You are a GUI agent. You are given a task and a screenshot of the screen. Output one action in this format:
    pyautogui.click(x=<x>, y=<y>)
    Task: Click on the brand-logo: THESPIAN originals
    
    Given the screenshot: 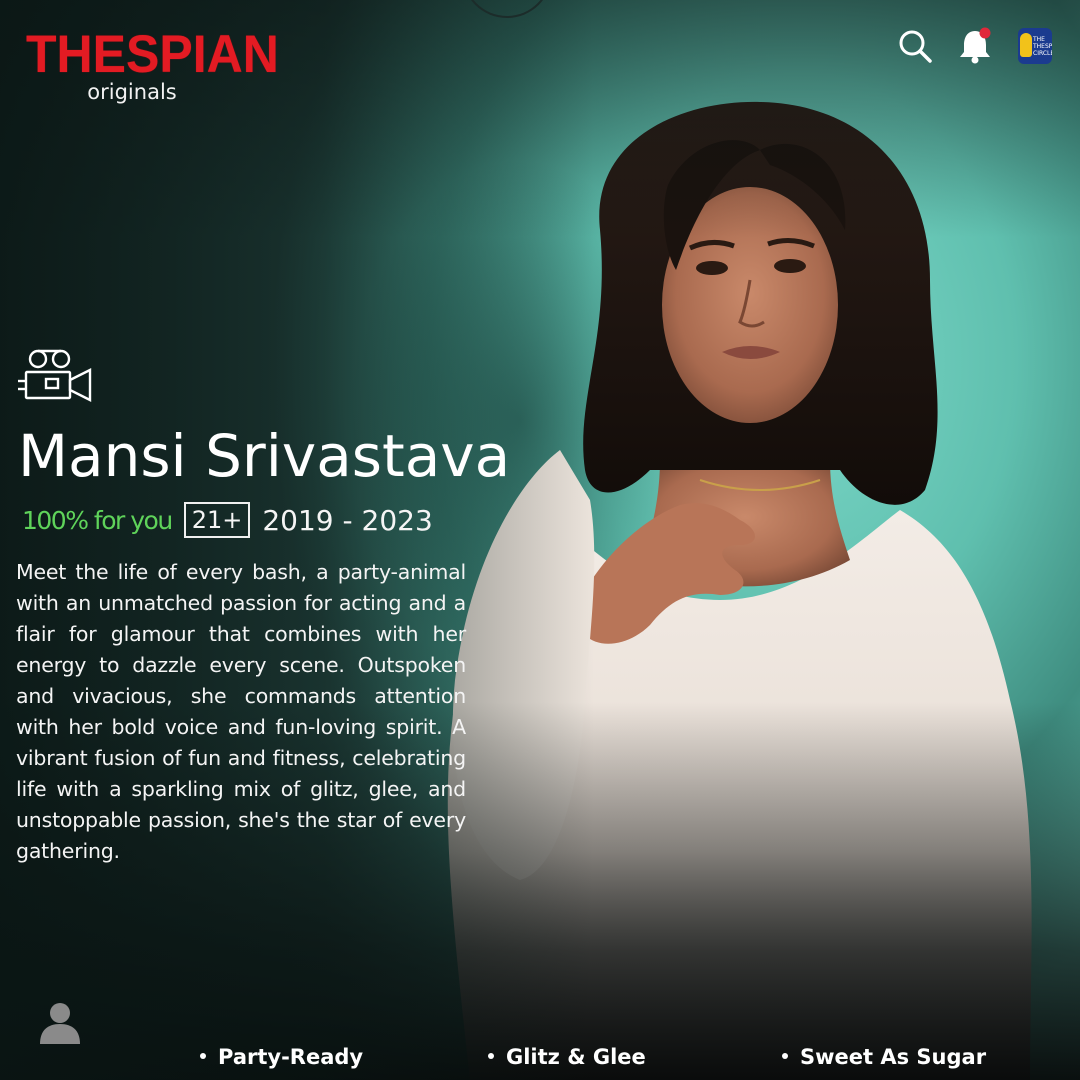 What is the action you would take?
    pyautogui.click(x=152, y=64)
    